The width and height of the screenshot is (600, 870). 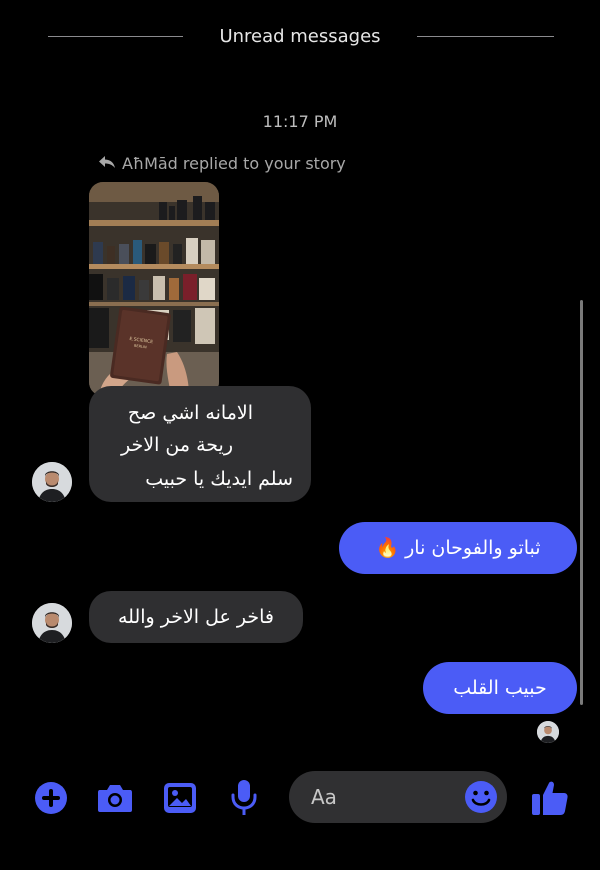 What do you see at coordinates (190, 413) in the screenshot?
I see `message-line: الامانه اشي صح` at bounding box center [190, 413].